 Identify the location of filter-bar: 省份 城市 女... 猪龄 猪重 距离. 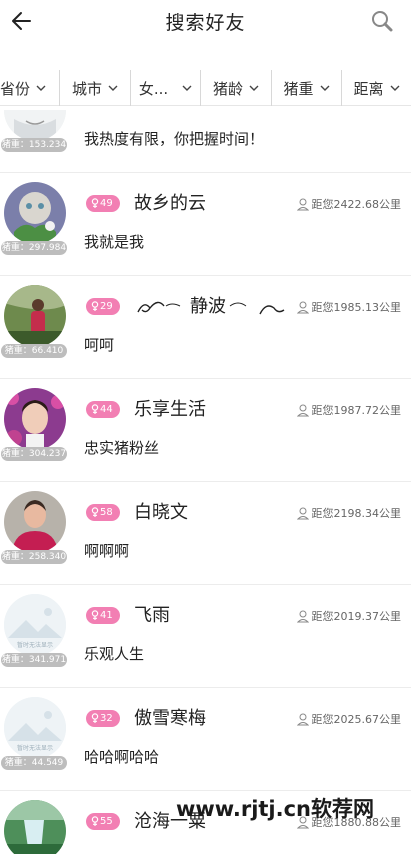
(205, 88).